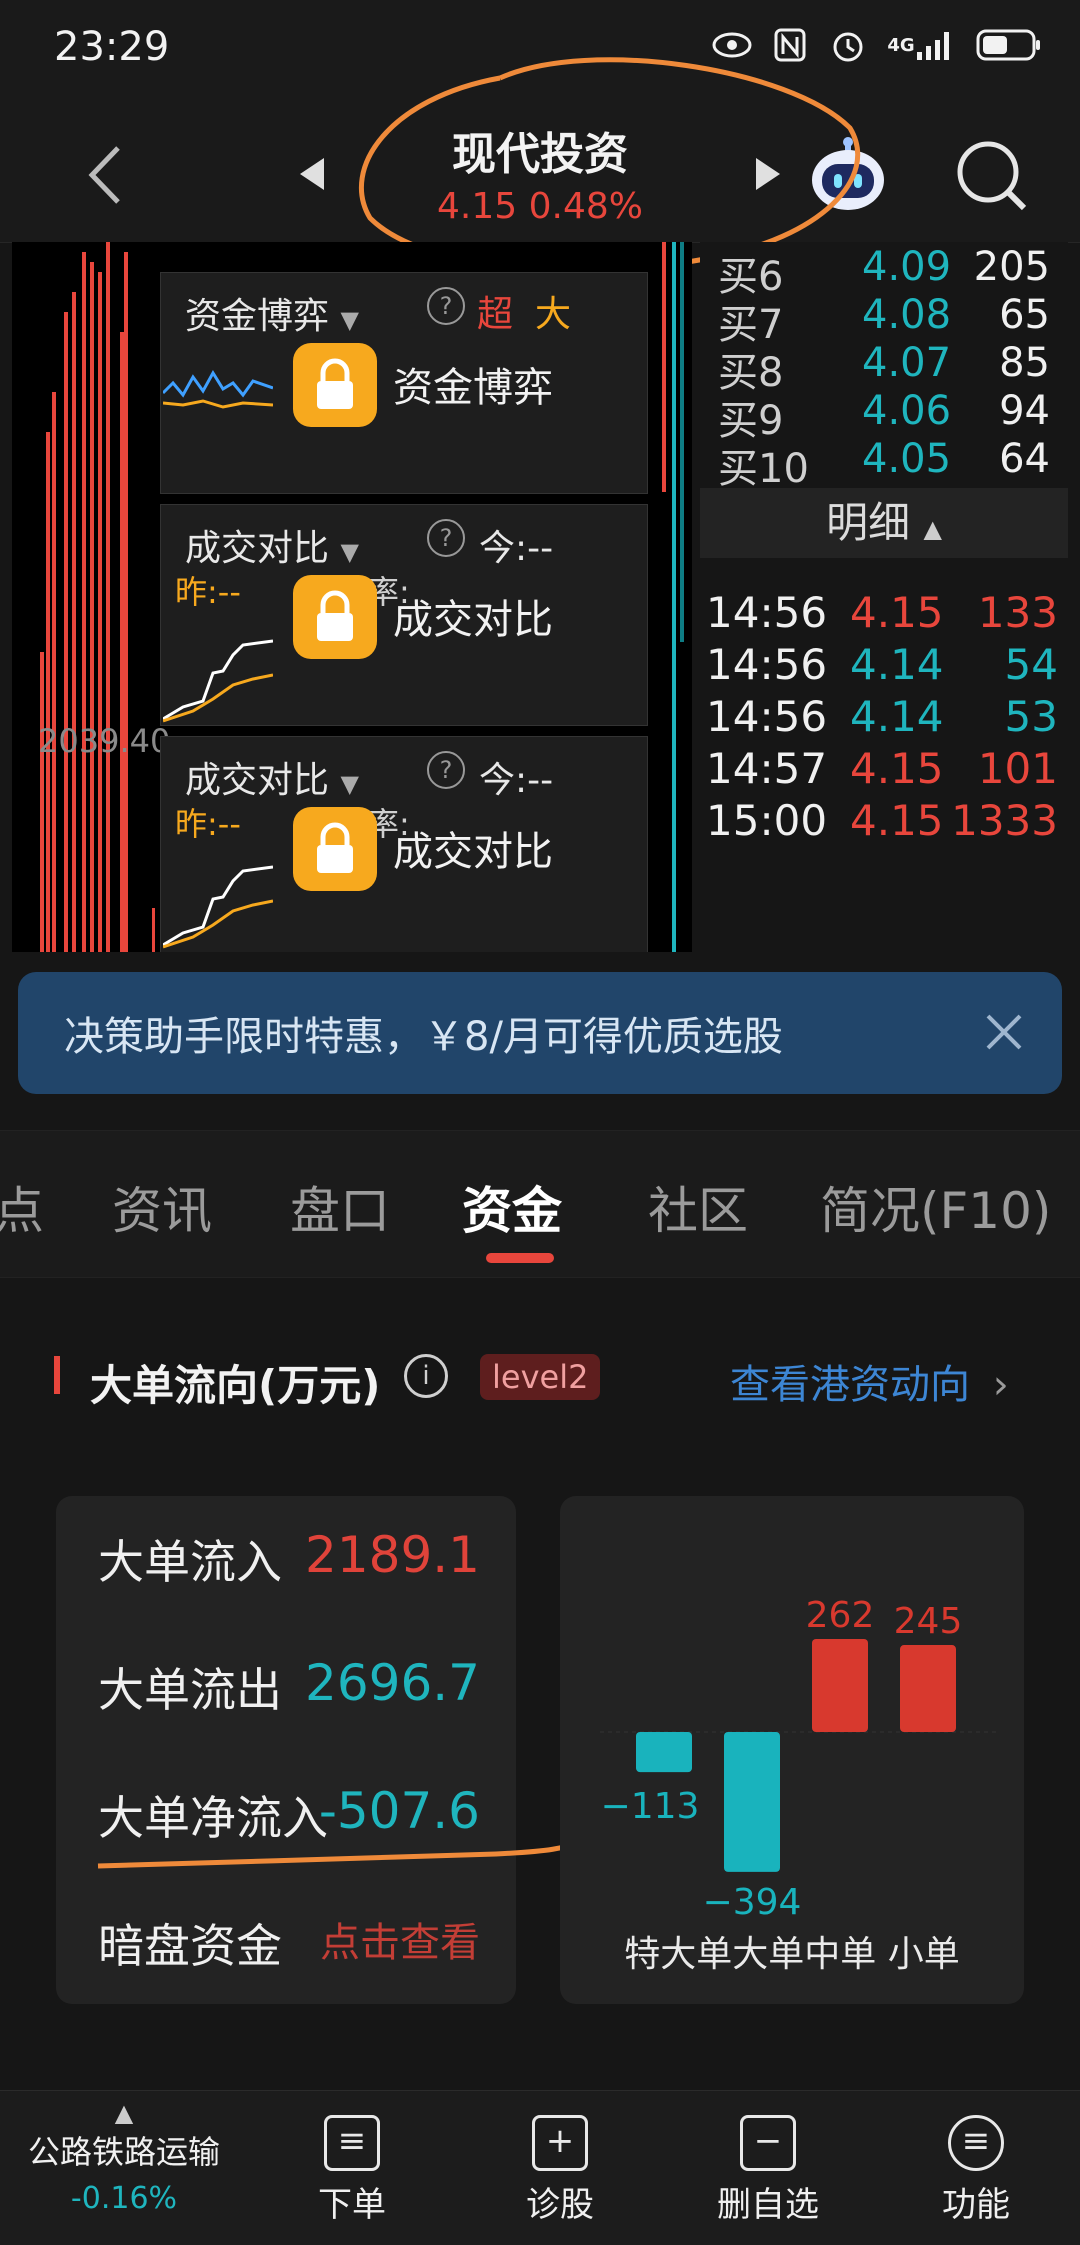 This screenshot has width=1080, height=2245. What do you see at coordinates (540, 1033) in the screenshot?
I see `promo-banner: 决策助手限时特惠，￥8/月可得优质选股` at bounding box center [540, 1033].